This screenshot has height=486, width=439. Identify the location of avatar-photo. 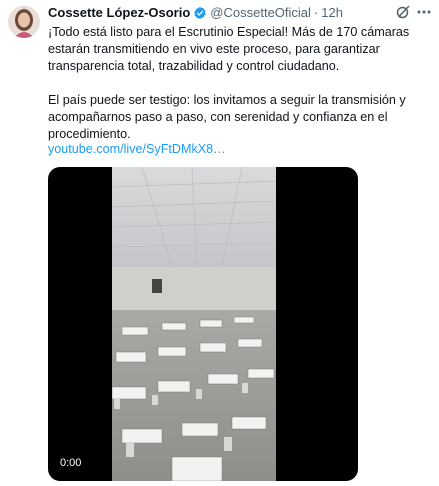
(24, 22).